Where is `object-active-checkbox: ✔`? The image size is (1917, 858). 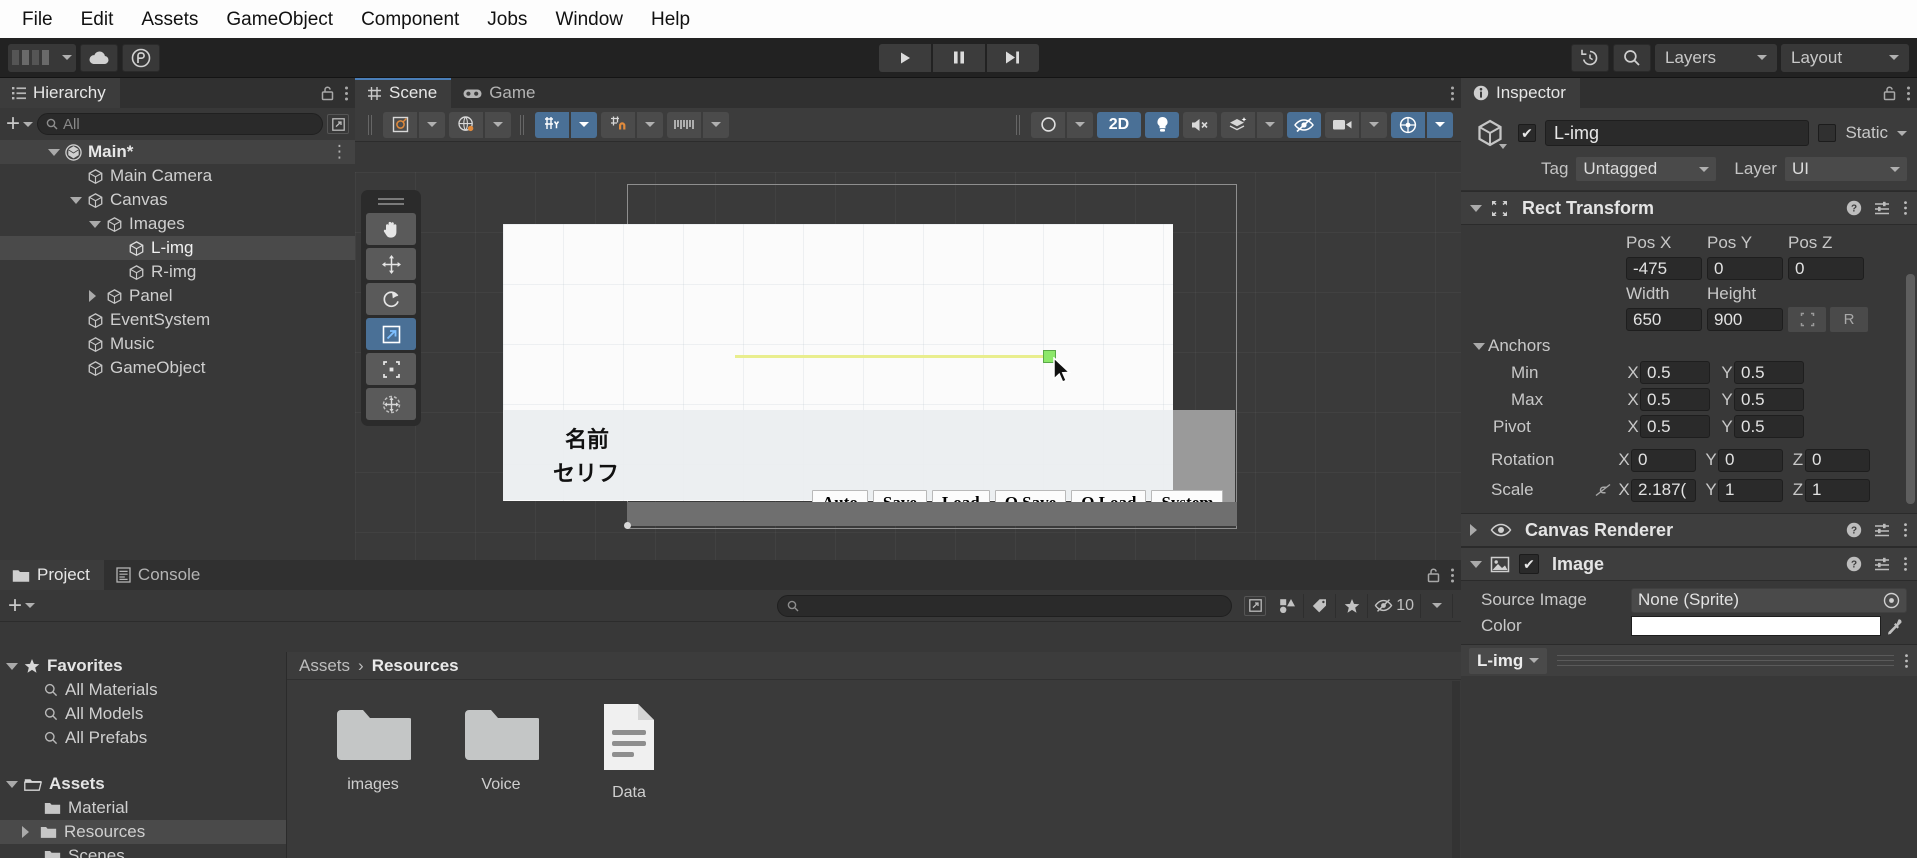 object-active-checkbox: ✔ is located at coordinates (1527, 133).